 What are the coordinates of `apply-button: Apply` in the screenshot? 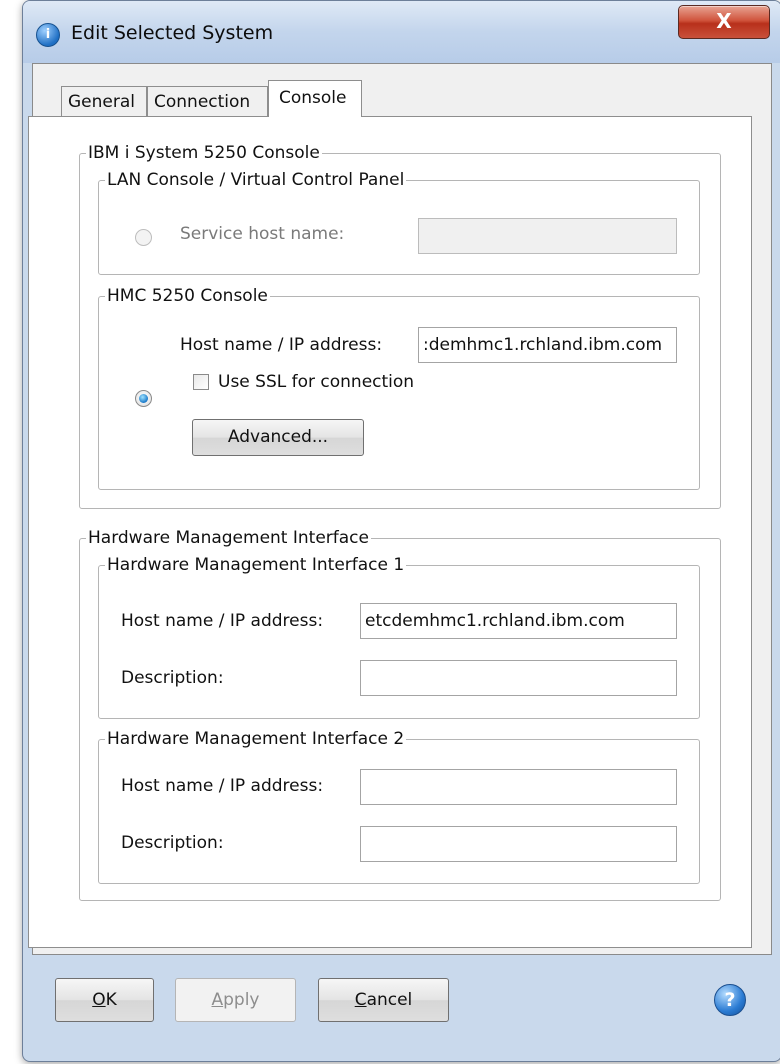 It's located at (235, 1000).